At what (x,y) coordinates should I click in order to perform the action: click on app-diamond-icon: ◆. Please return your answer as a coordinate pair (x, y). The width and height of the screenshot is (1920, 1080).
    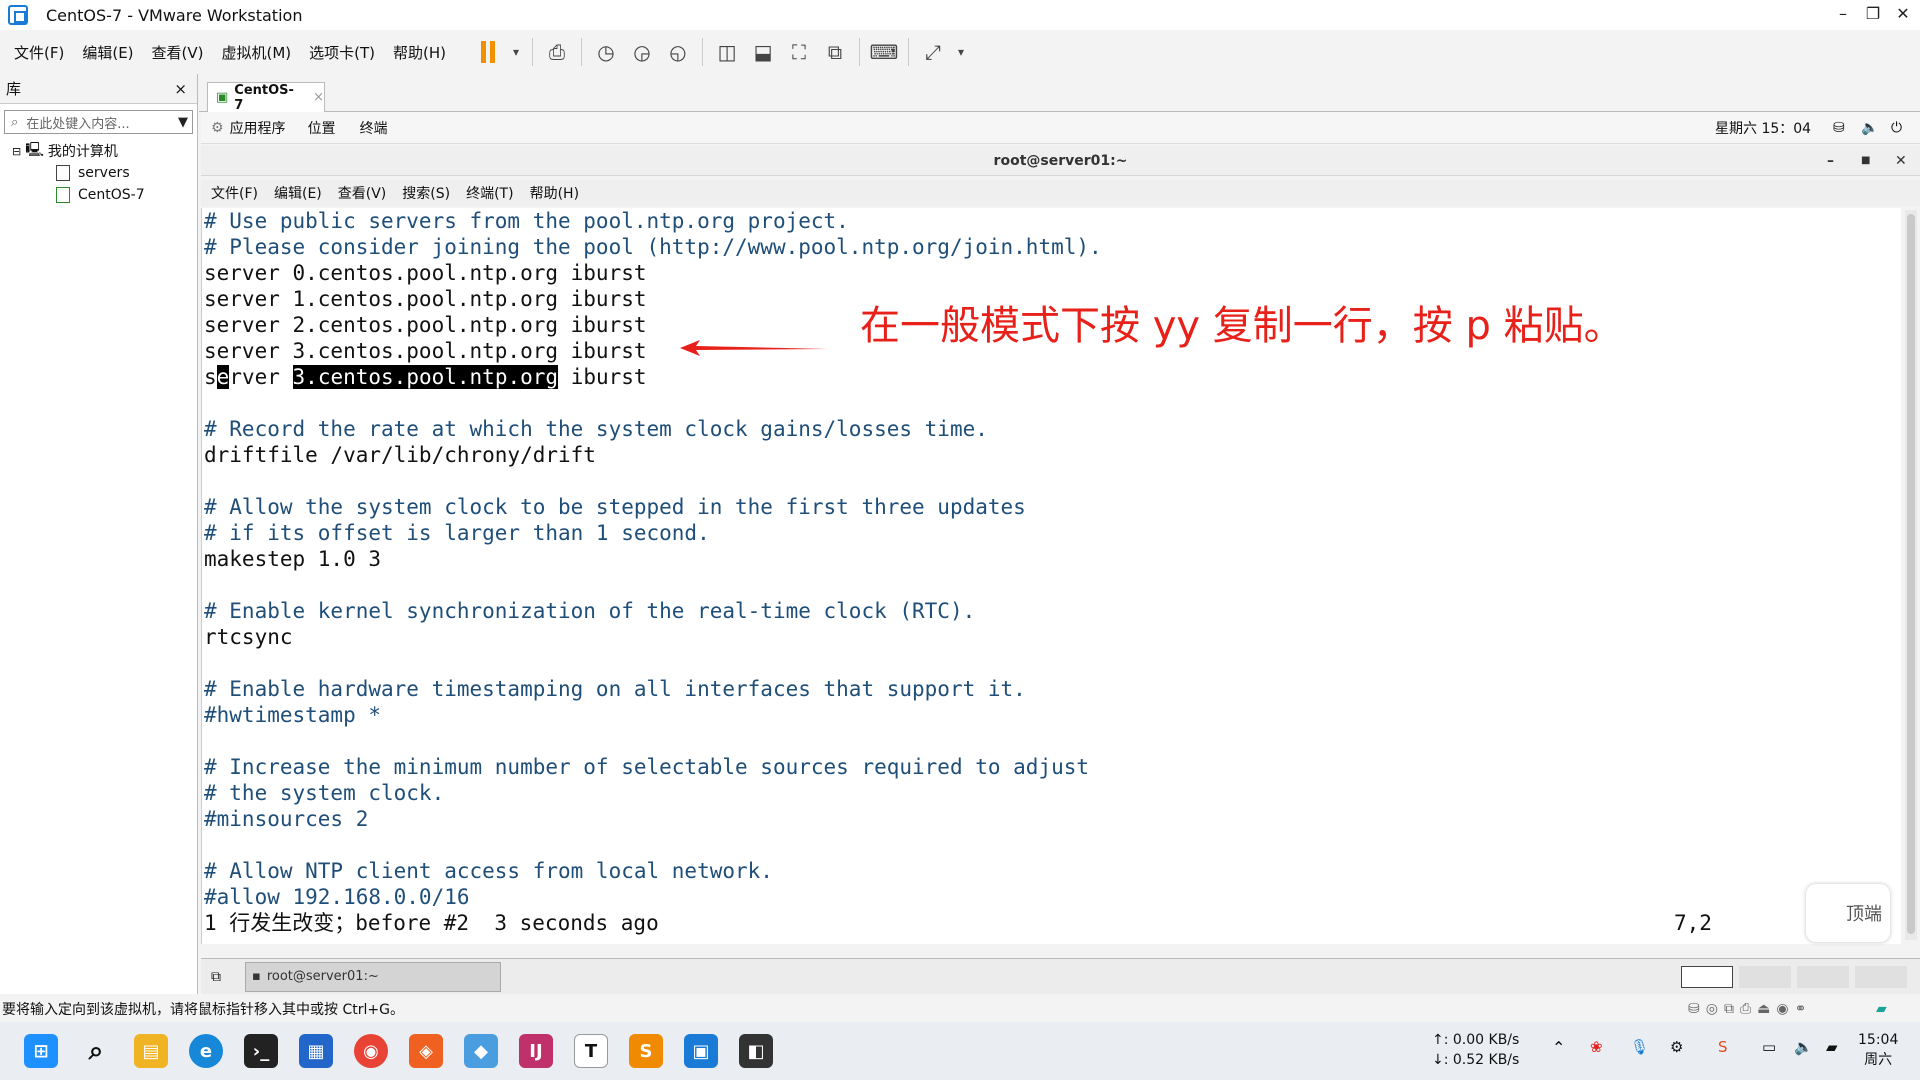
    Looking at the image, I should click on (481, 1051).